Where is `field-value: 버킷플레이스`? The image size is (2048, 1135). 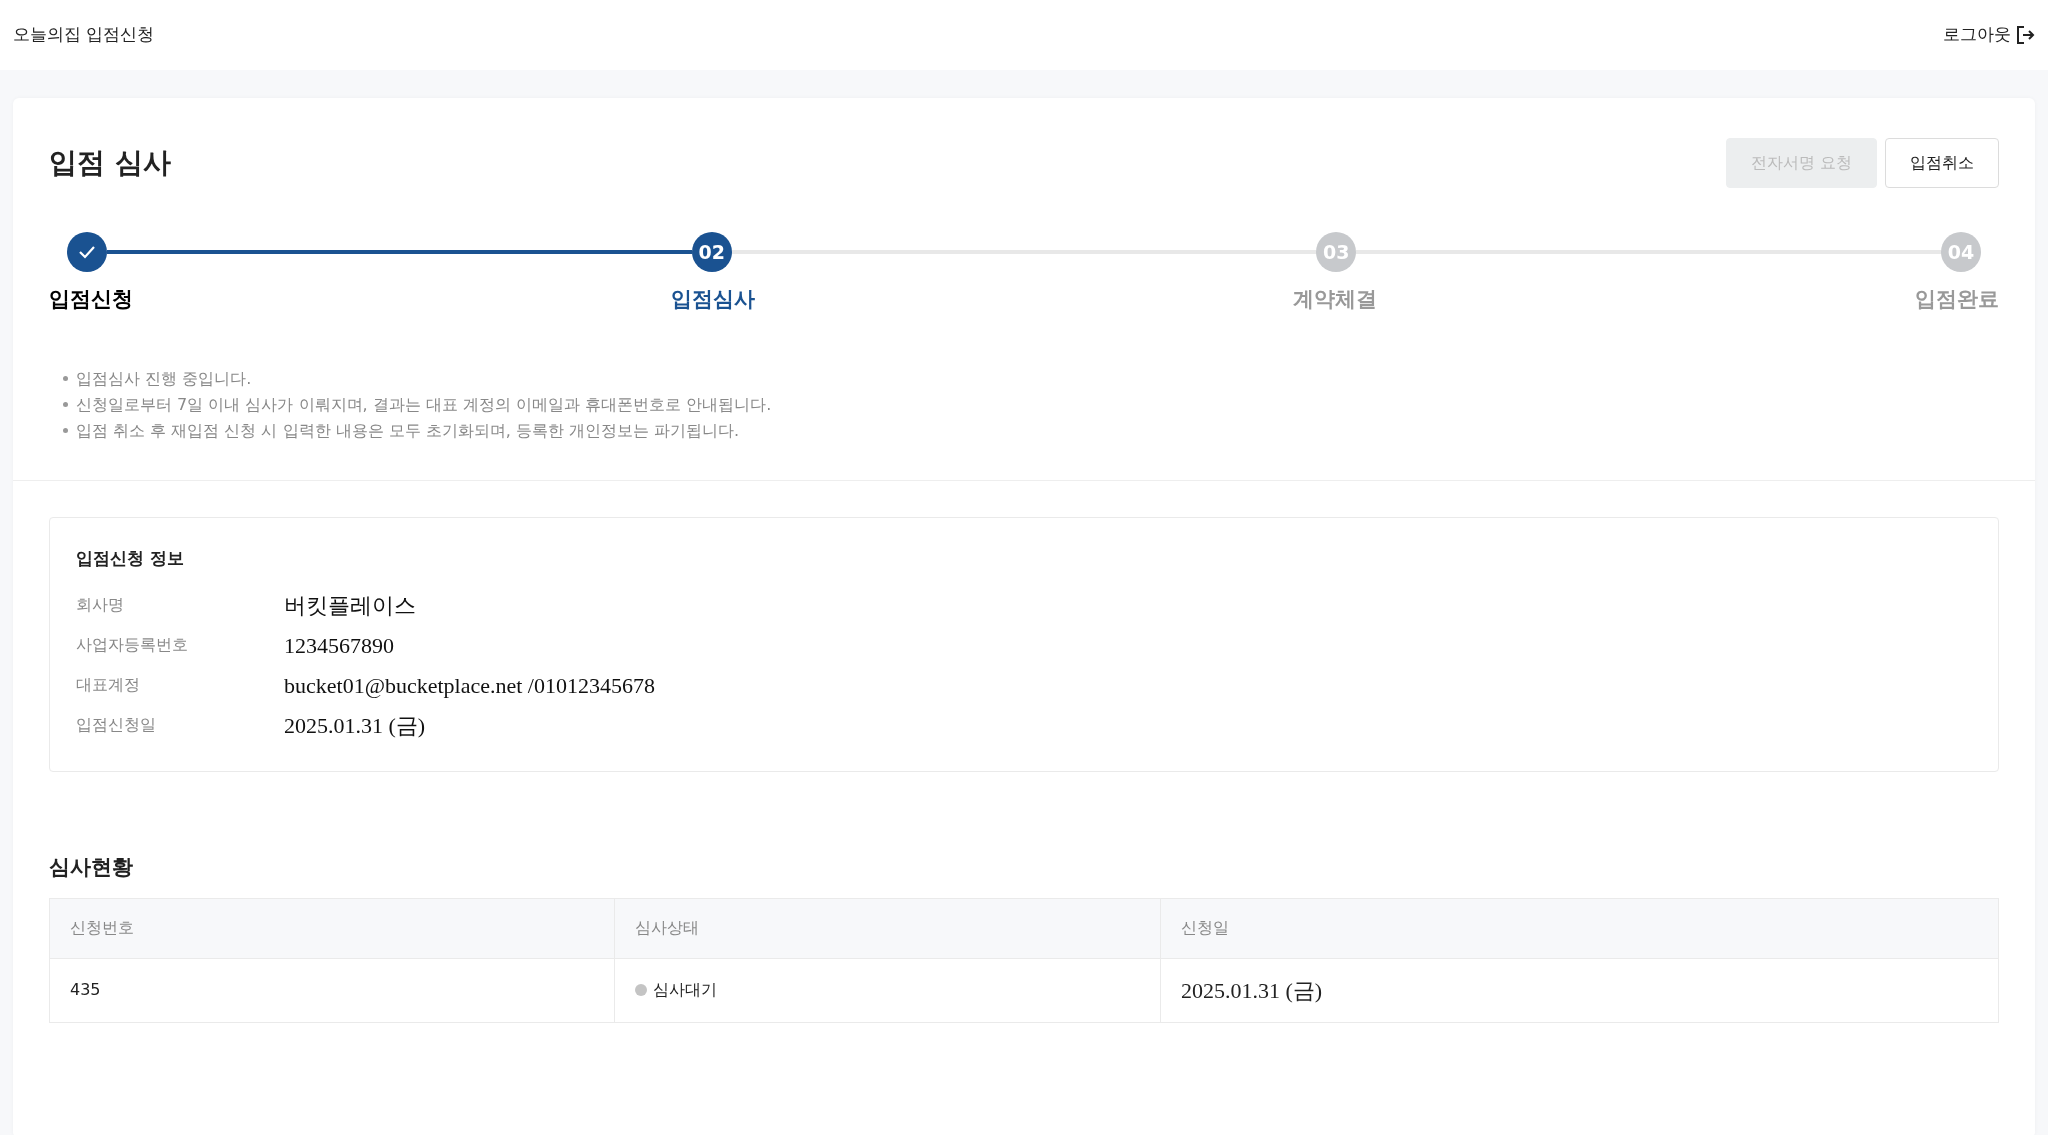 field-value: 버킷플레이스 is located at coordinates (350, 605).